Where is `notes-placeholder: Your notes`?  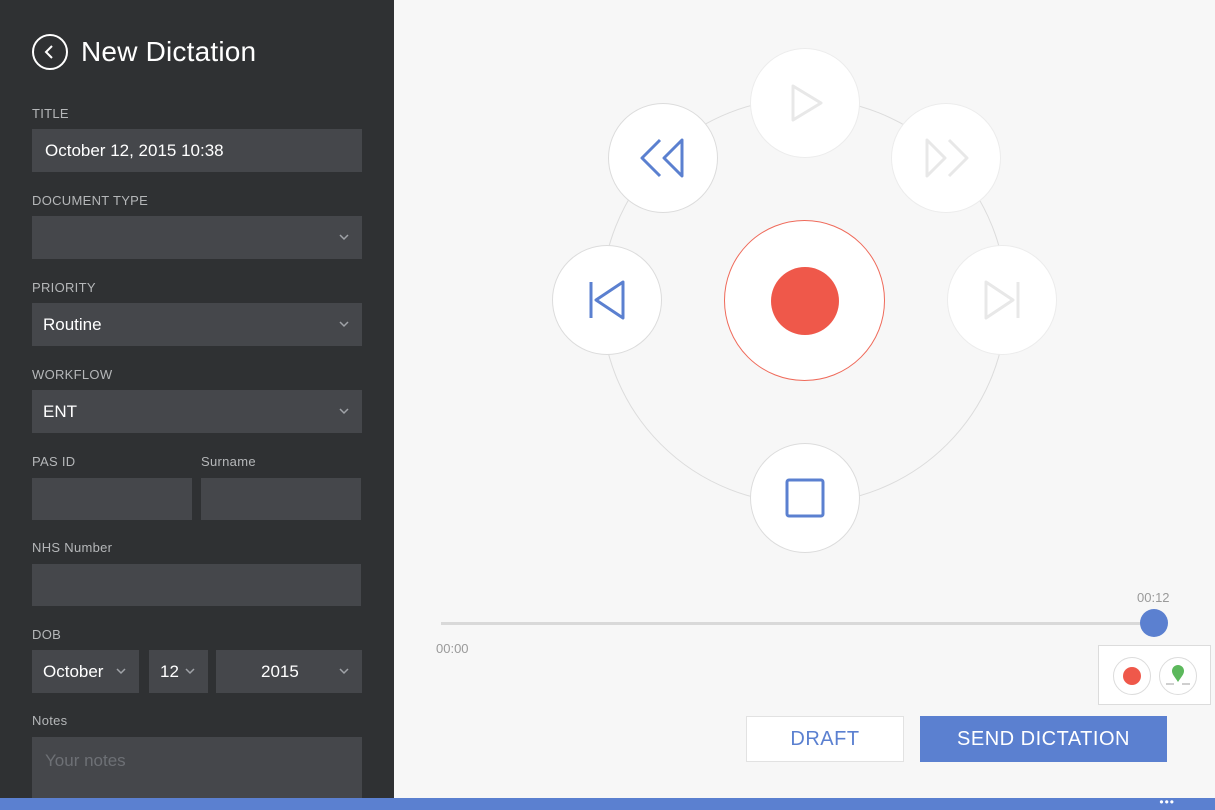
notes-placeholder: Your notes is located at coordinates (85, 760).